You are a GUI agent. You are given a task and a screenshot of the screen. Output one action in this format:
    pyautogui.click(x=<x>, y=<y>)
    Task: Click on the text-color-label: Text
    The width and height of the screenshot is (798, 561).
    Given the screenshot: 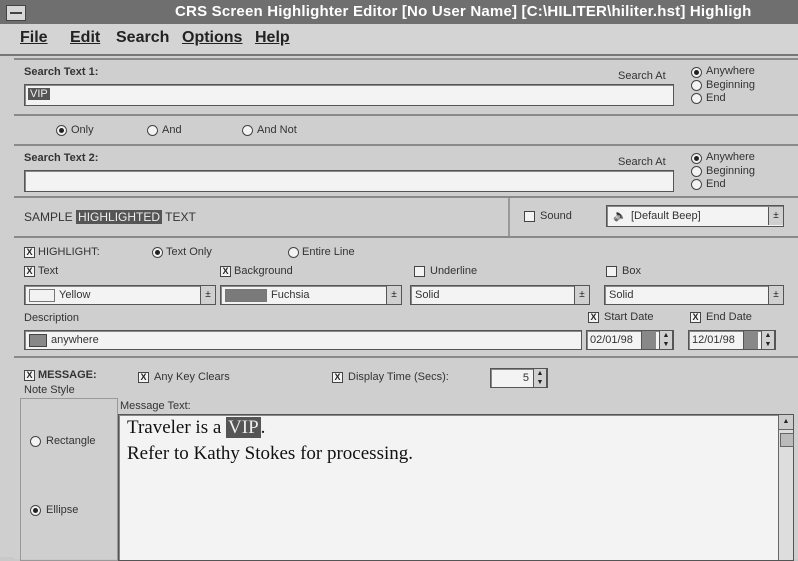 What is the action you would take?
    pyautogui.click(x=48, y=271)
    